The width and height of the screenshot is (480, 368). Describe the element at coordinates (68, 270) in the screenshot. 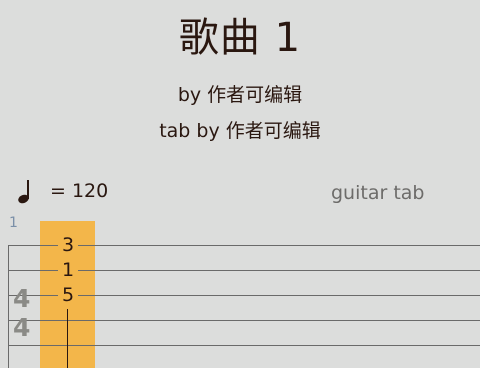

I see `tab-fret-number: 1` at that location.